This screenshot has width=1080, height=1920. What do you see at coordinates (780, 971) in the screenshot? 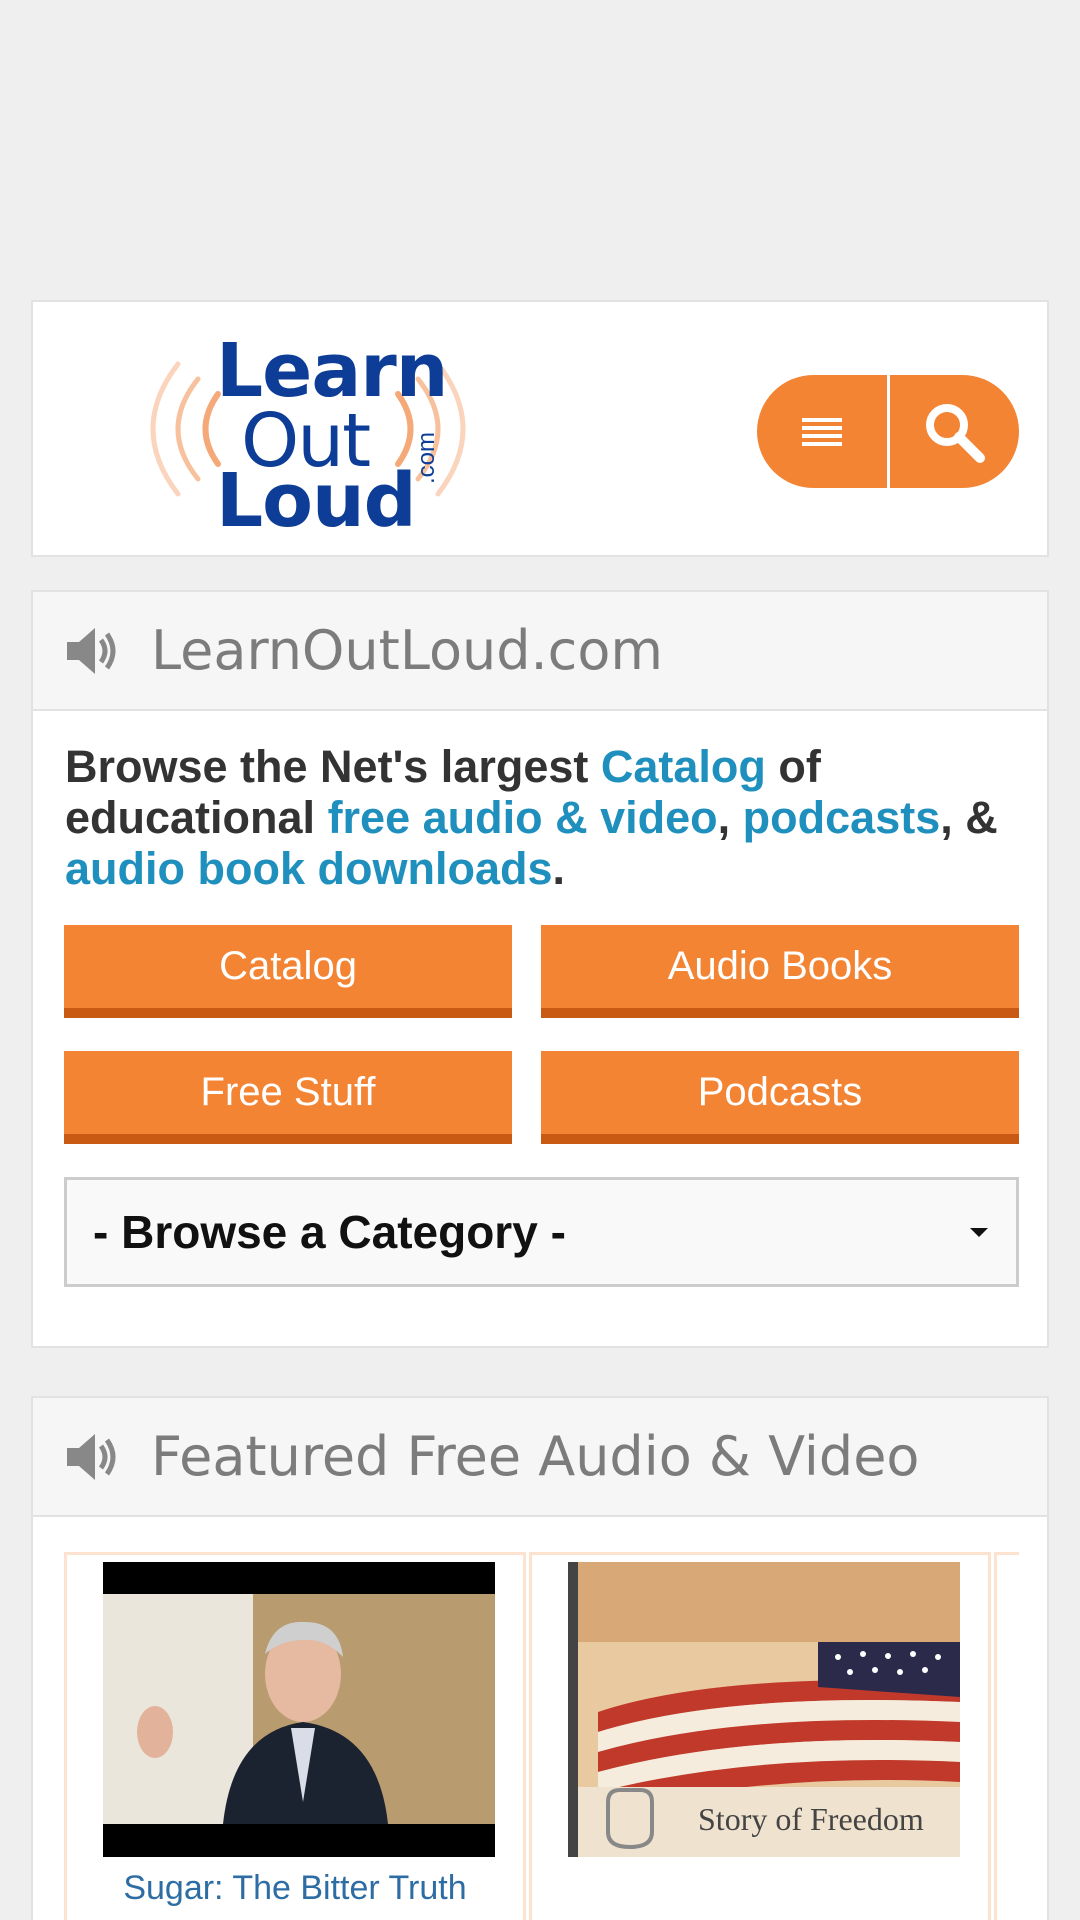
I see `audio-books-button: Audio Books` at bounding box center [780, 971].